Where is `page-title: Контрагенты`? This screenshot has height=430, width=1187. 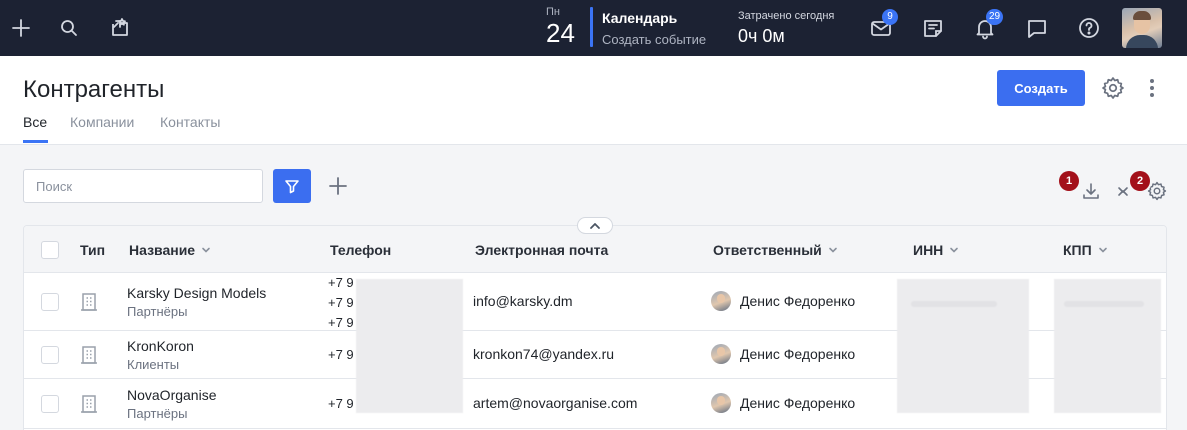 page-title: Контрагенты is located at coordinates (94, 89).